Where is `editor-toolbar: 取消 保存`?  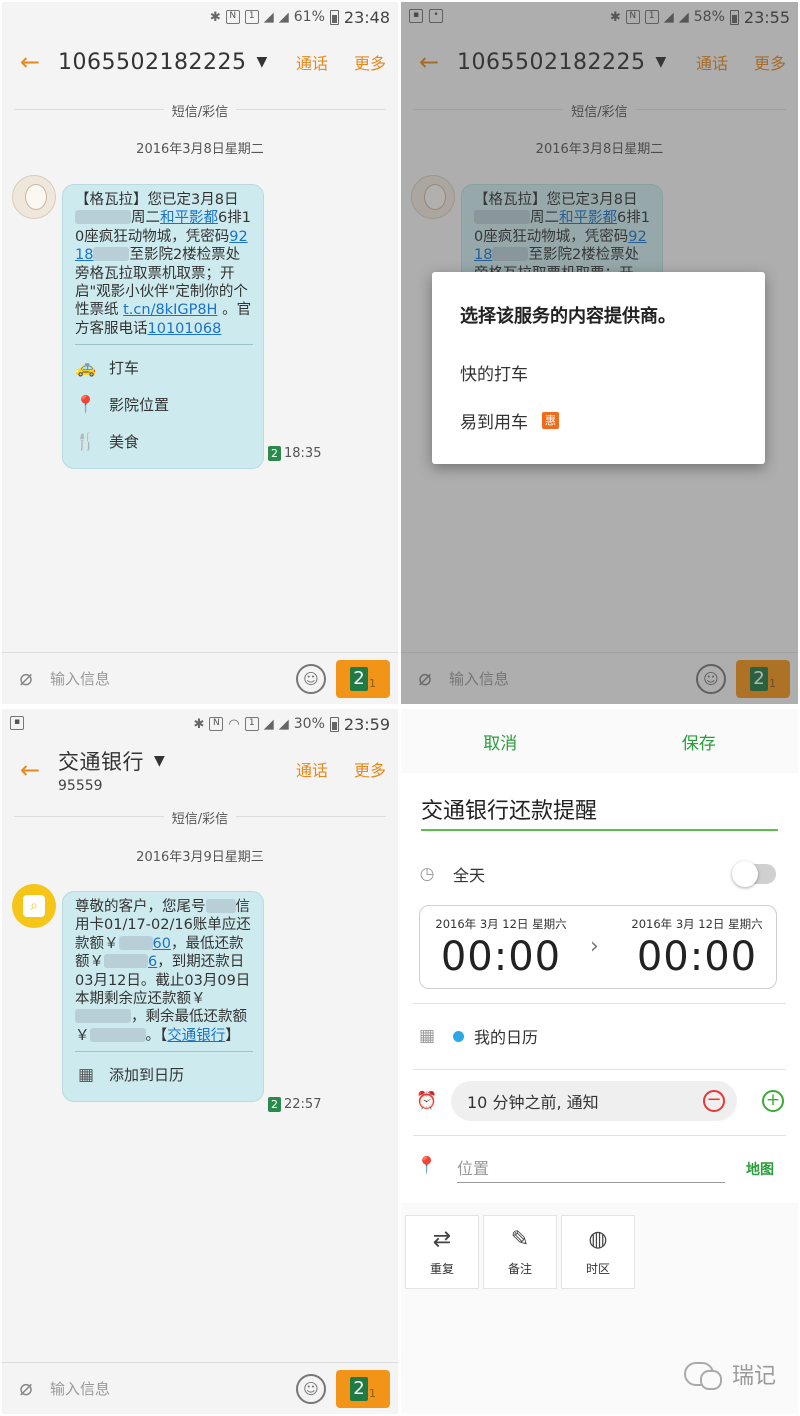
editor-toolbar: 取消 保存 is located at coordinates (599, 741).